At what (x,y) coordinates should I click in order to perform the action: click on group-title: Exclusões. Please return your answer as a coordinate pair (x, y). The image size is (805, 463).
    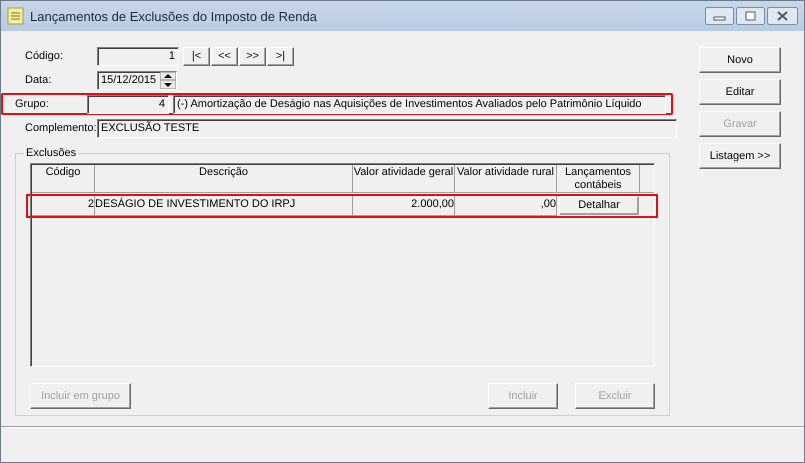
    Looking at the image, I should click on (51, 153).